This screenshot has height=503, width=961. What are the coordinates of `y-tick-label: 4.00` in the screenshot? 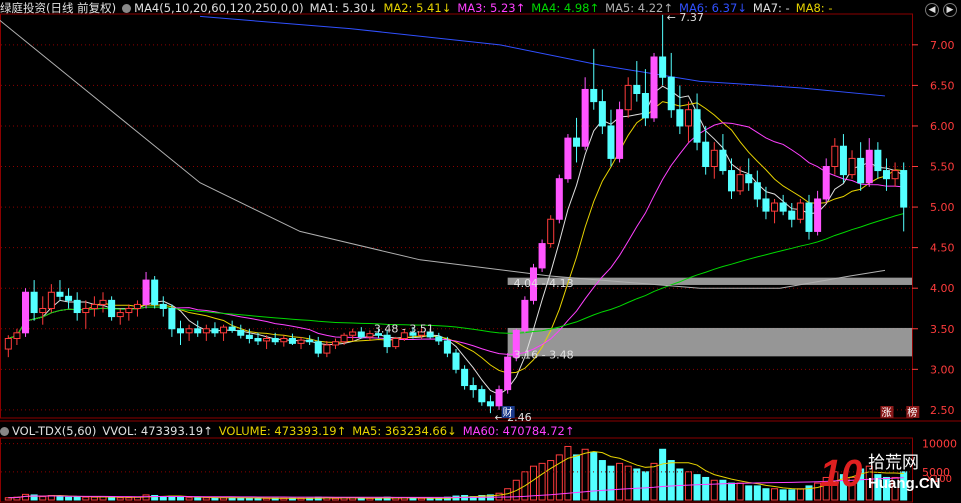 It's located at (942, 288).